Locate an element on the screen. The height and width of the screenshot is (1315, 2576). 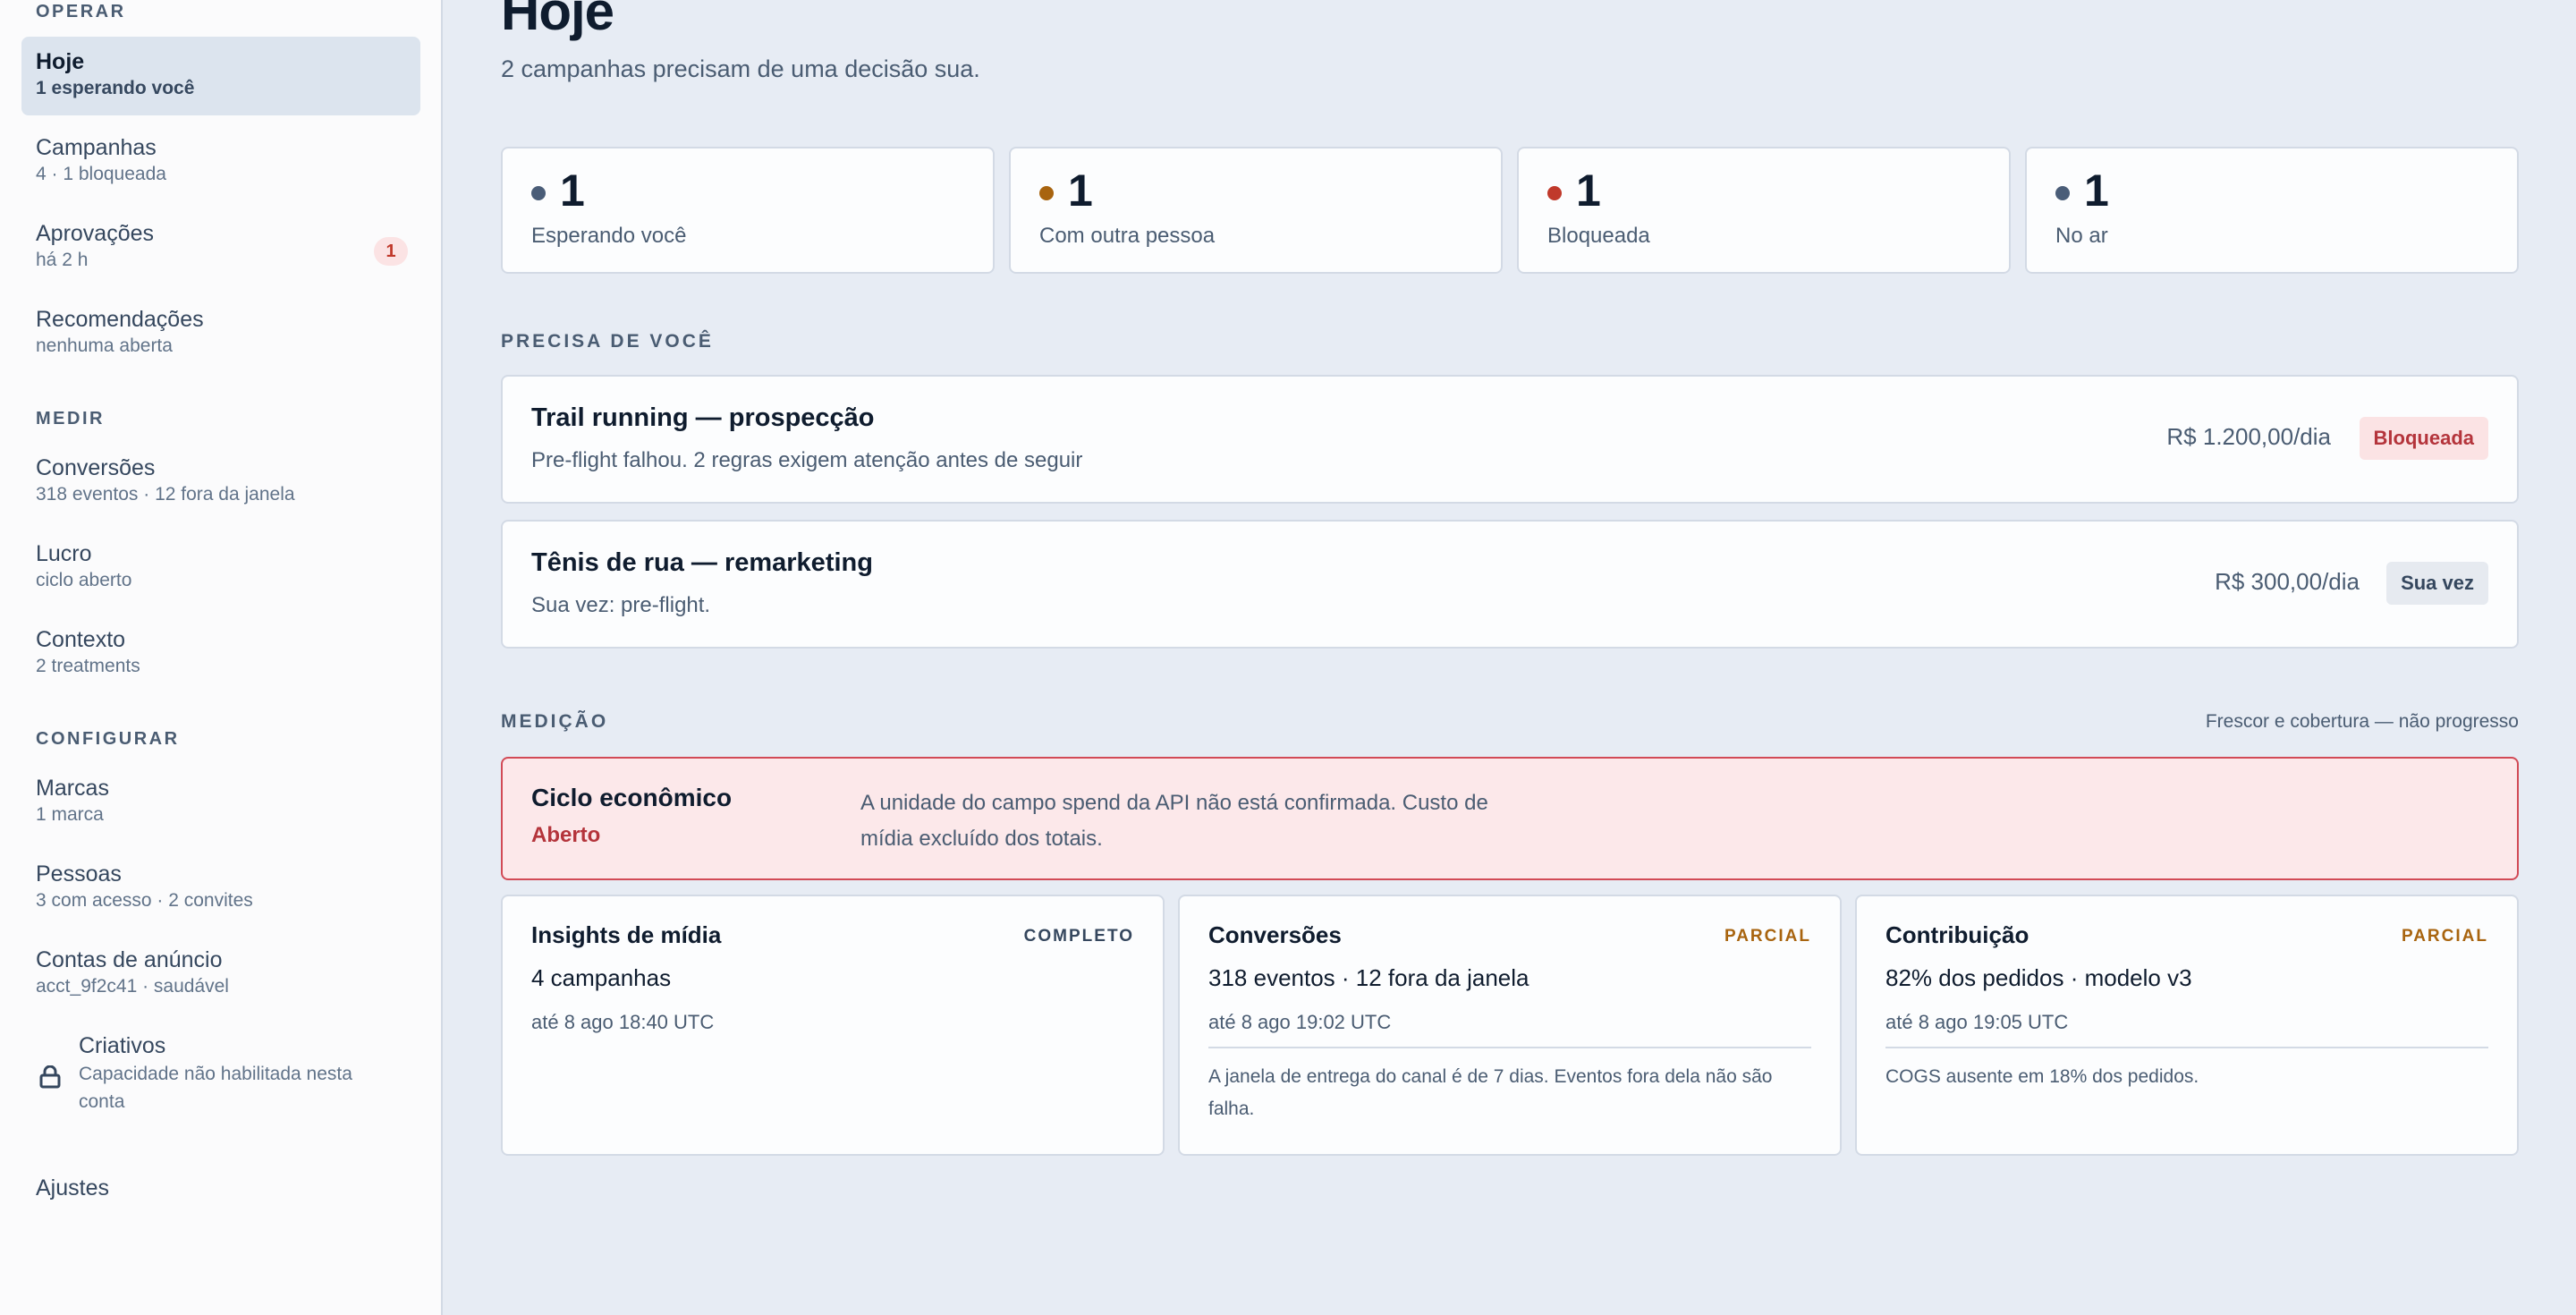
campaign-budget: R$ 300,00/dia is located at coordinates (2287, 581).